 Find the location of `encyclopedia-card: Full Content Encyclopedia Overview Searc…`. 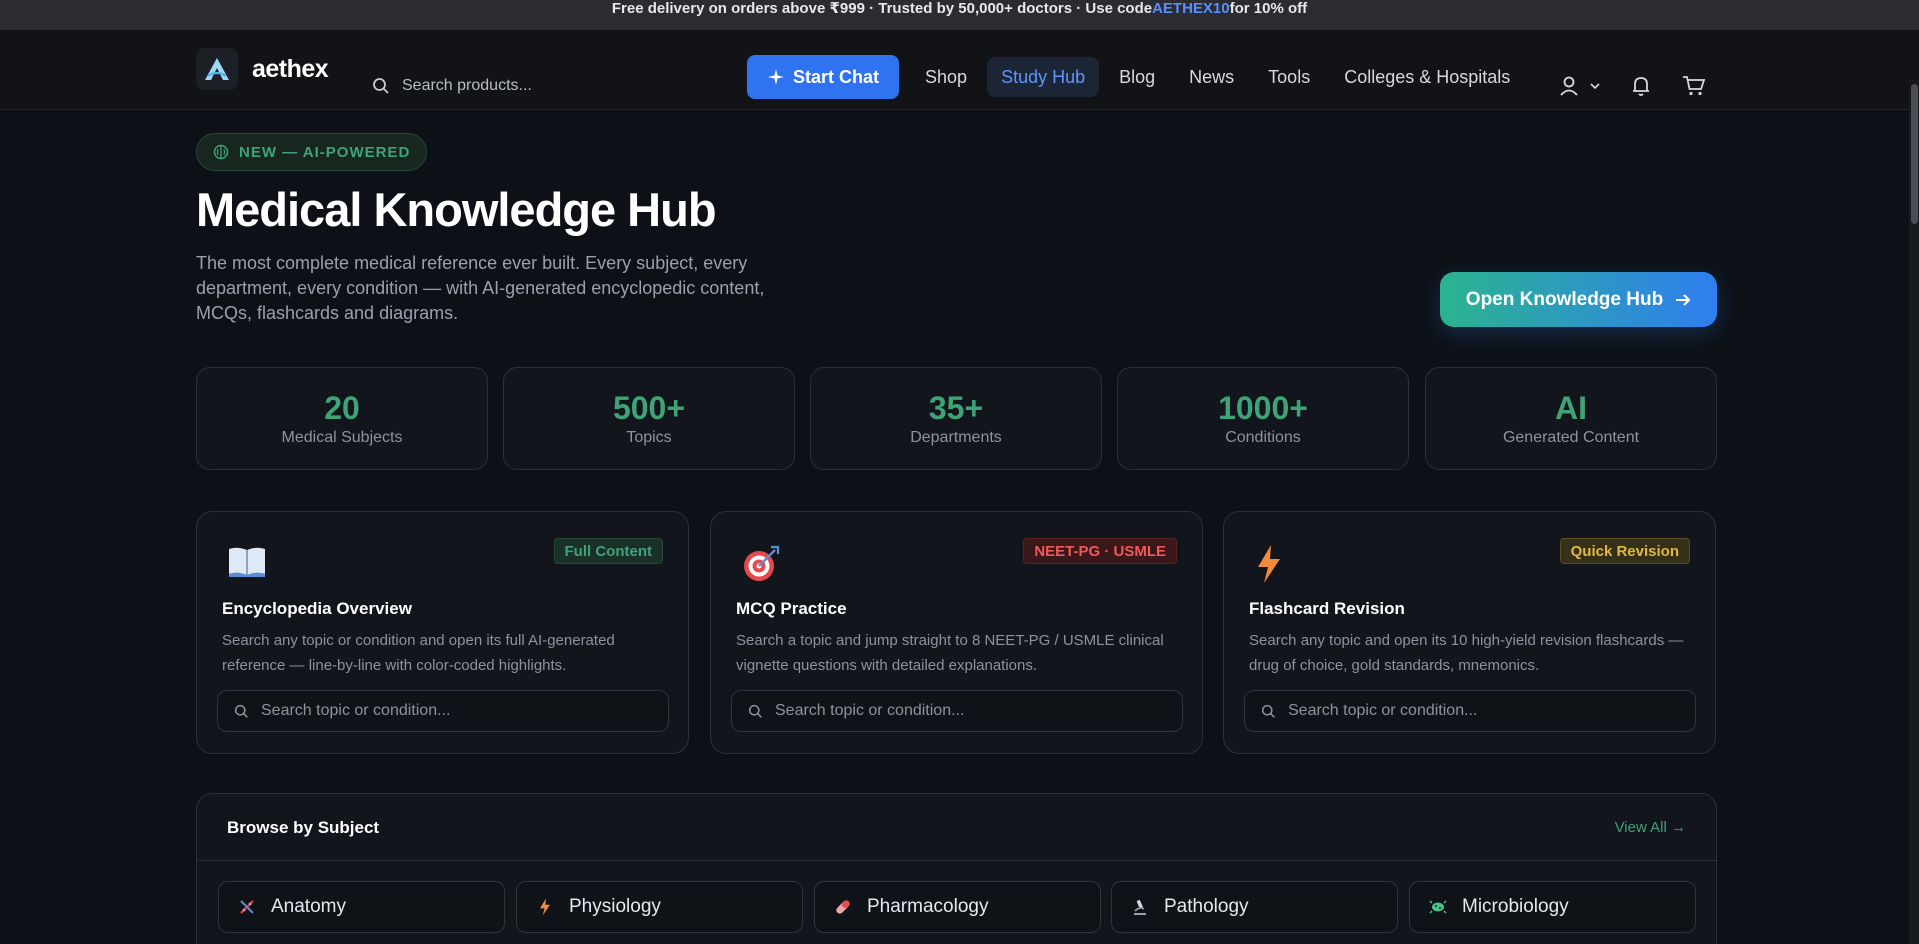

encyclopedia-card: Full Content Encyclopedia Overview Searc… is located at coordinates (442, 632).